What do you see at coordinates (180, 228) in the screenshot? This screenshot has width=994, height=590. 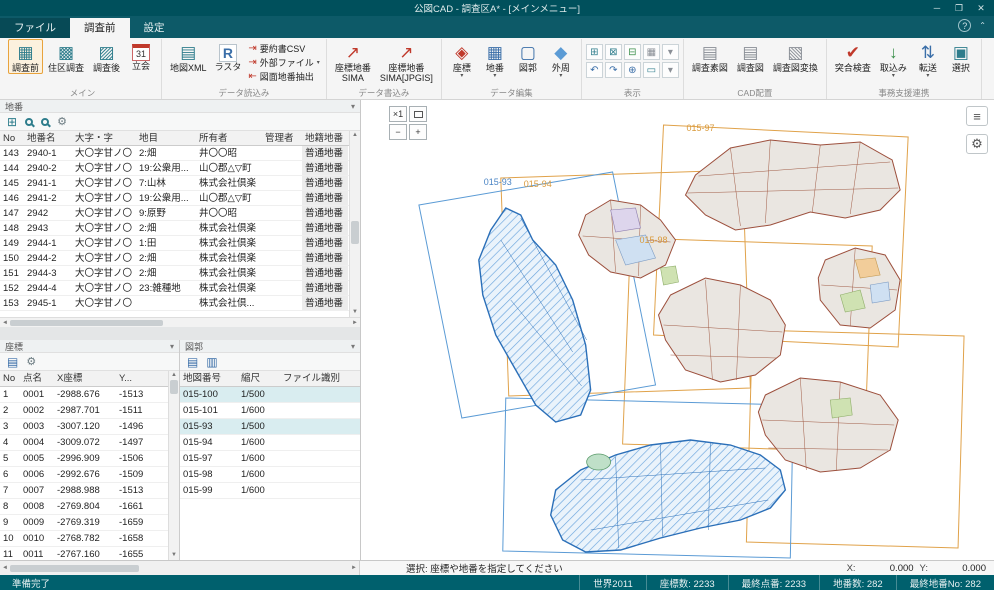 I see `table-row: 148 2943 大〇字甘ノ〇 2:畑 株式会社倶楽 普通地番` at bounding box center [180, 228].